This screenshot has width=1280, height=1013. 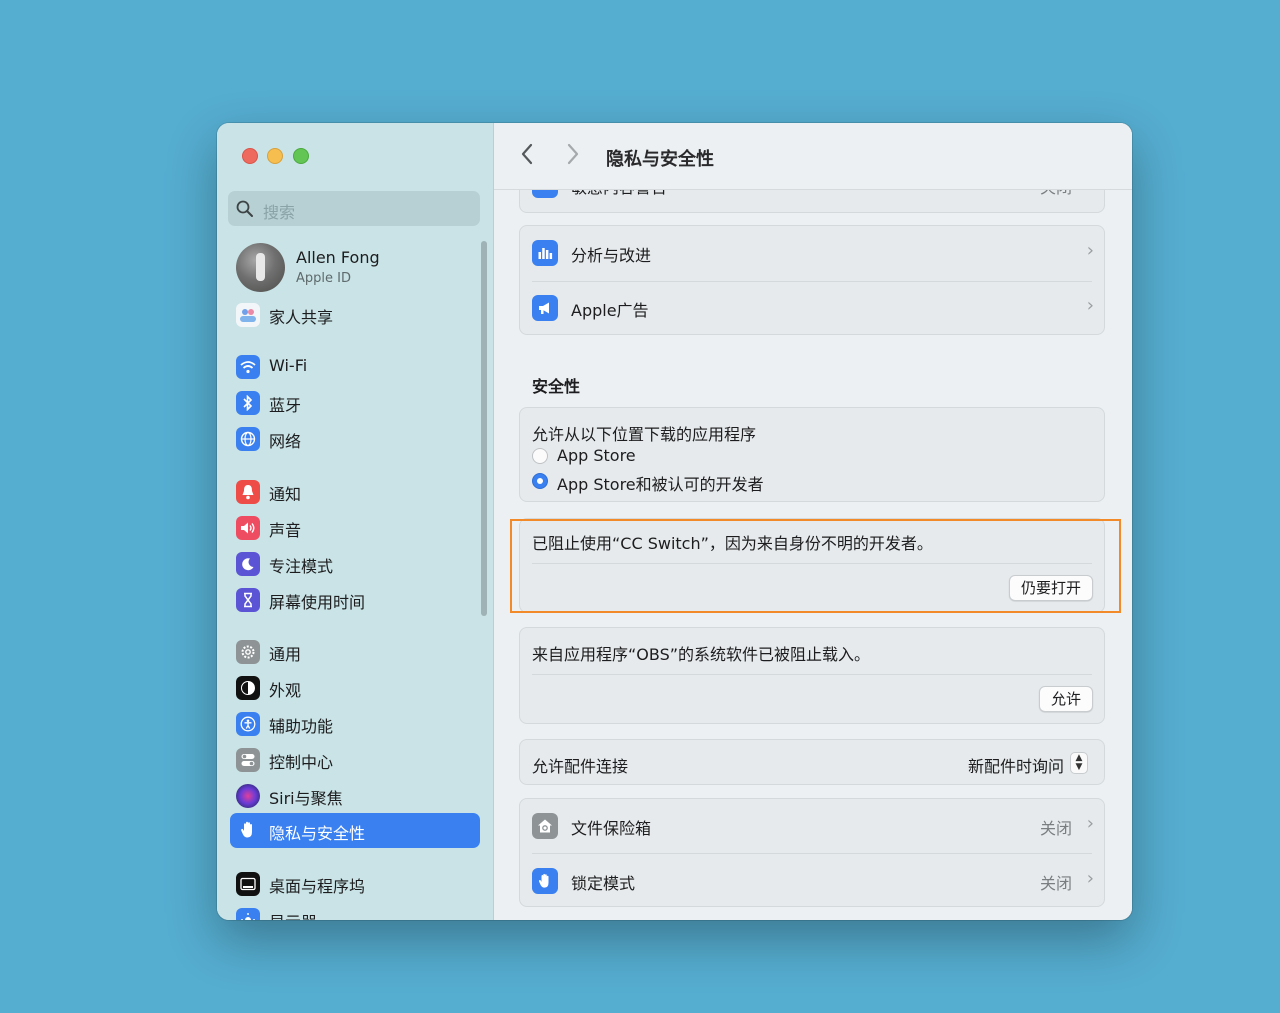 I want to click on sidebar-item-label: 专注模式, so click(x=301, y=566).